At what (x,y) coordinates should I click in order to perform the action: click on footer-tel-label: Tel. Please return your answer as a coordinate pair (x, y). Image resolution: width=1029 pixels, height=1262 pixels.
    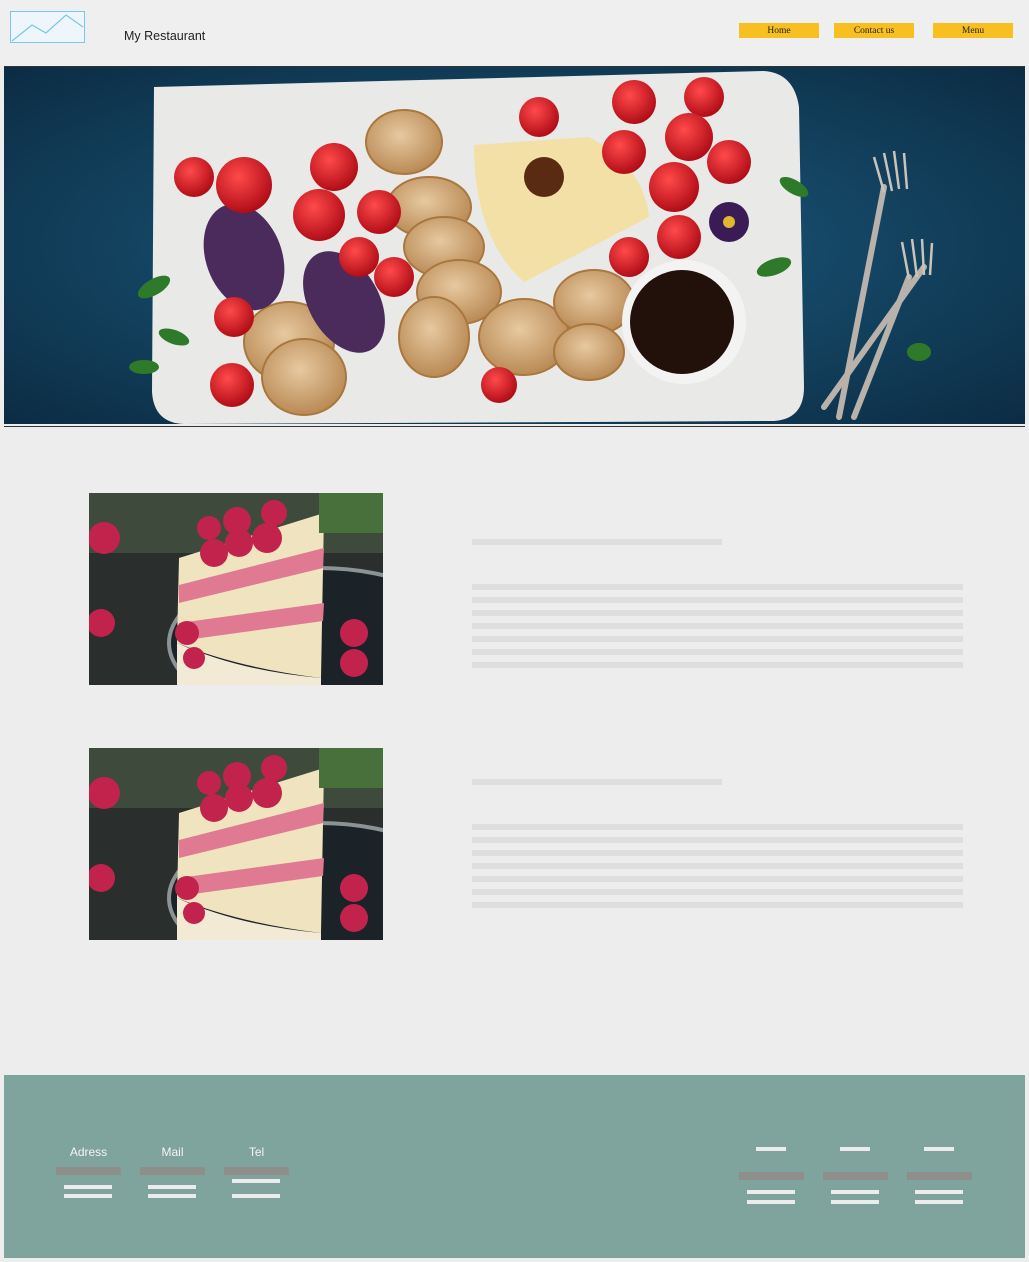
    Looking at the image, I should click on (256, 1152).